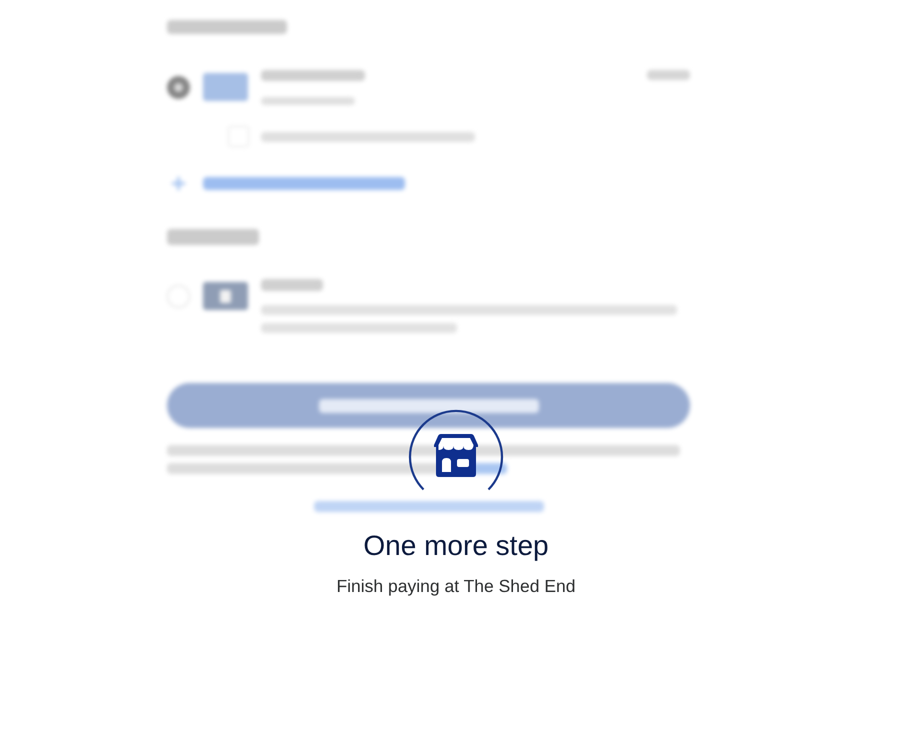 This screenshot has width=912, height=750. What do you see at coordinates (456, 546) in the screenshot?
I see `overlay-title: One more step` at bounding box center [456, 546].